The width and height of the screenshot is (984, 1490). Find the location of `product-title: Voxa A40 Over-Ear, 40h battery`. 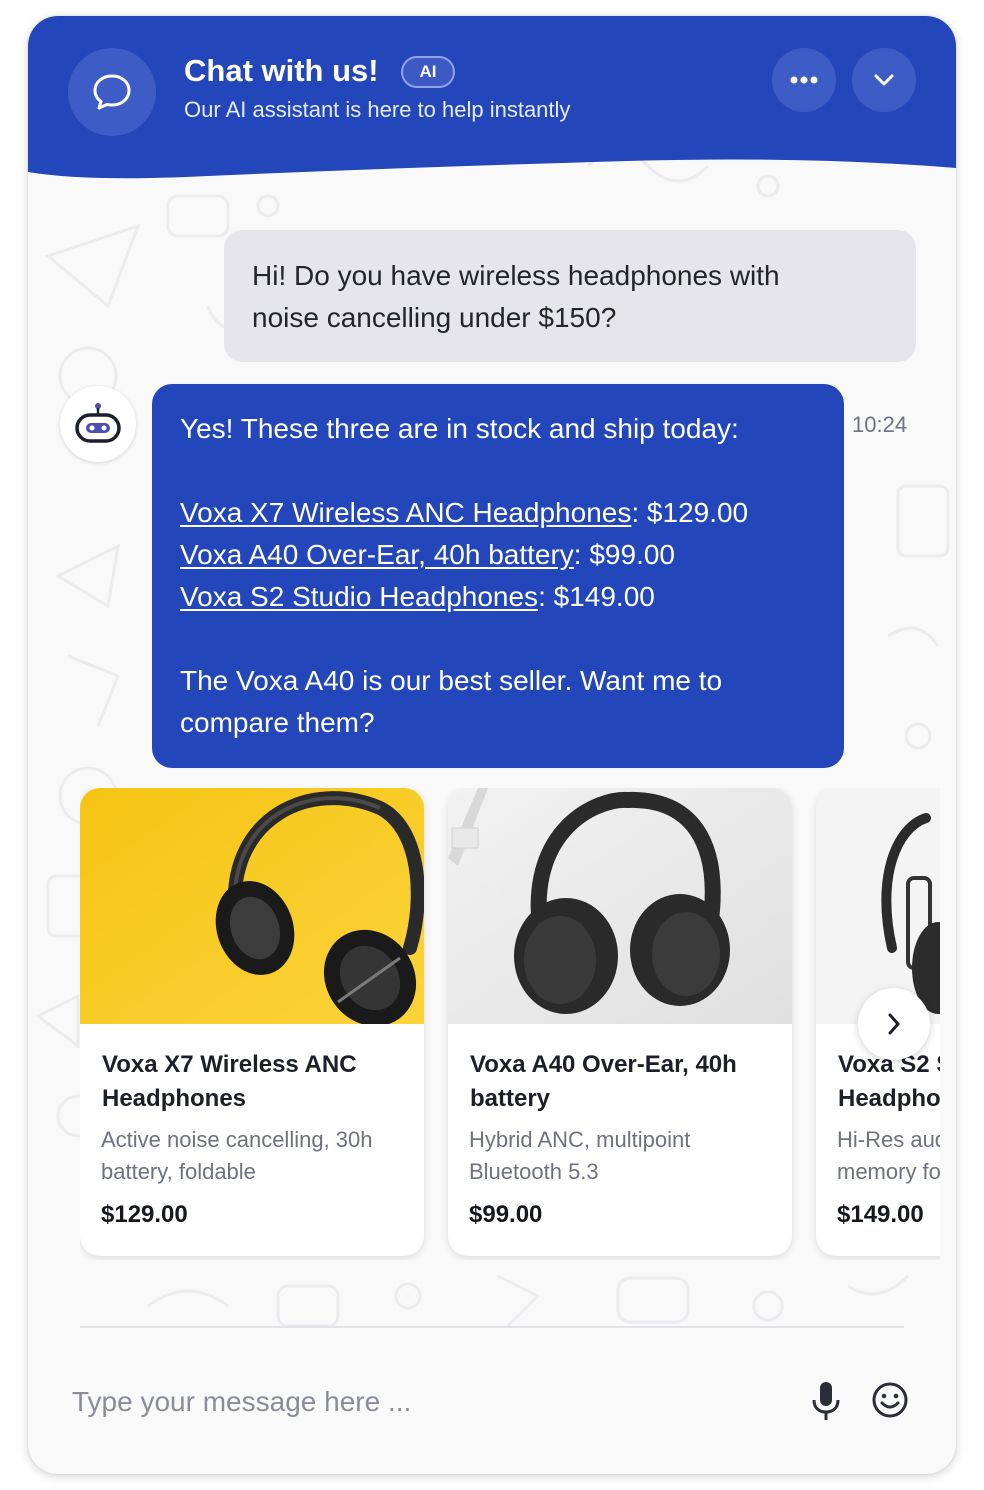

product-title: Voxa A40 Over-Ear, 40h battery is located at coordinates (622, 1082).